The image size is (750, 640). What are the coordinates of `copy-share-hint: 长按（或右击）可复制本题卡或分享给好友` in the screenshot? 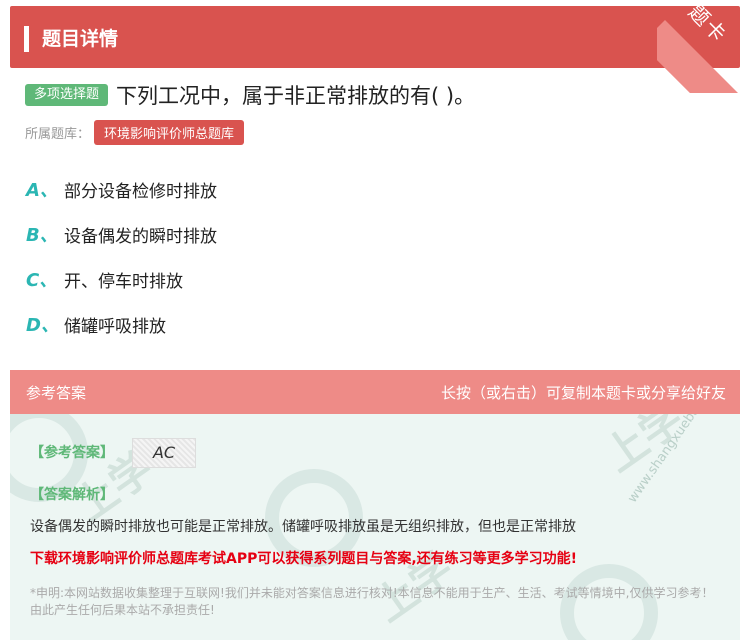 It's located at (583, 393).